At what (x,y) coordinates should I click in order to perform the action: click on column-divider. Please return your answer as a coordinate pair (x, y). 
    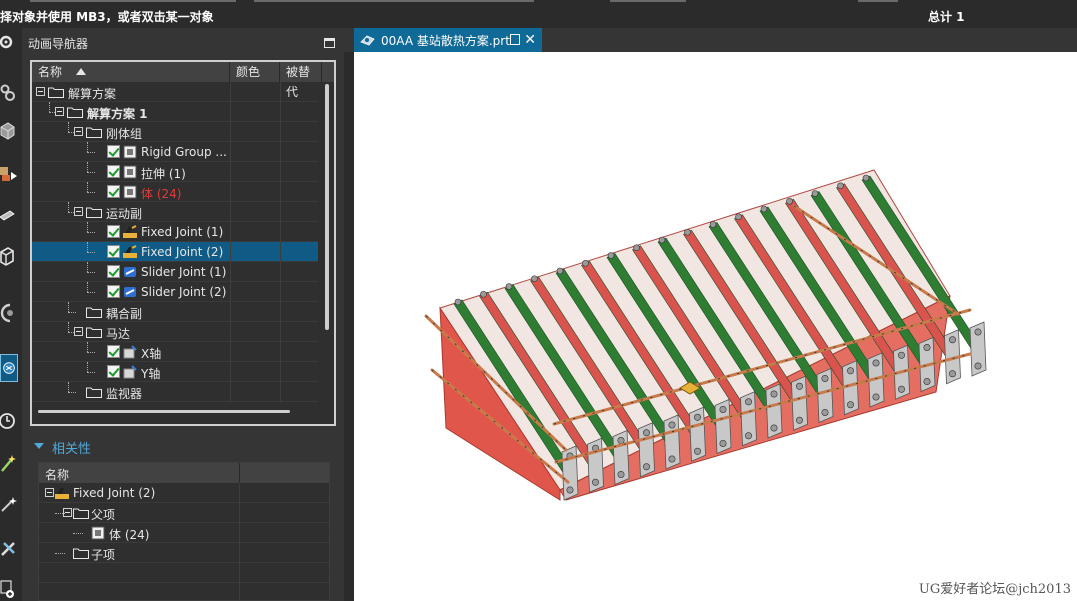
    Looking at the image, I should click on (239, 553).